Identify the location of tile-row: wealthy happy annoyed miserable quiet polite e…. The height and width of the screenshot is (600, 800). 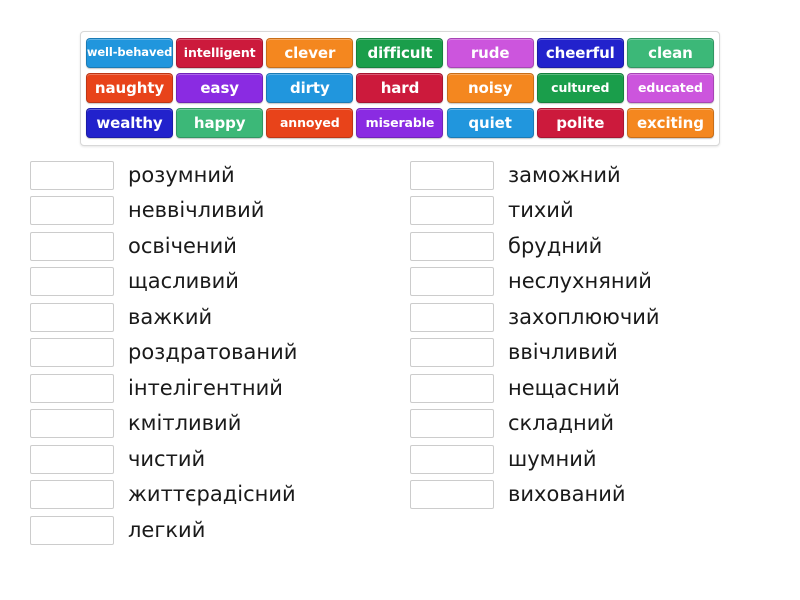
(400, 123).